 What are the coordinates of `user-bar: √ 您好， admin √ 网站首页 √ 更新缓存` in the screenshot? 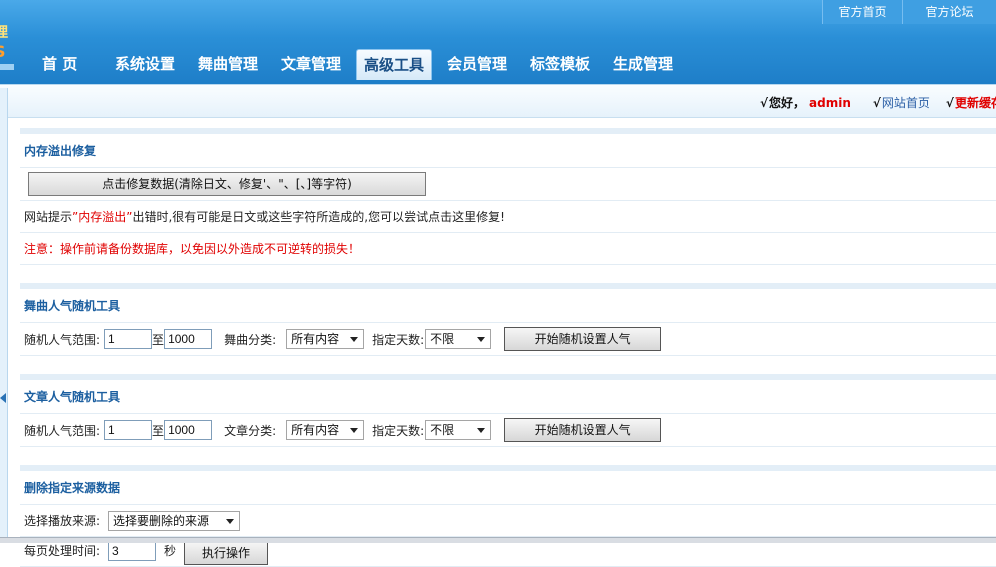 It's located at (878, 102).